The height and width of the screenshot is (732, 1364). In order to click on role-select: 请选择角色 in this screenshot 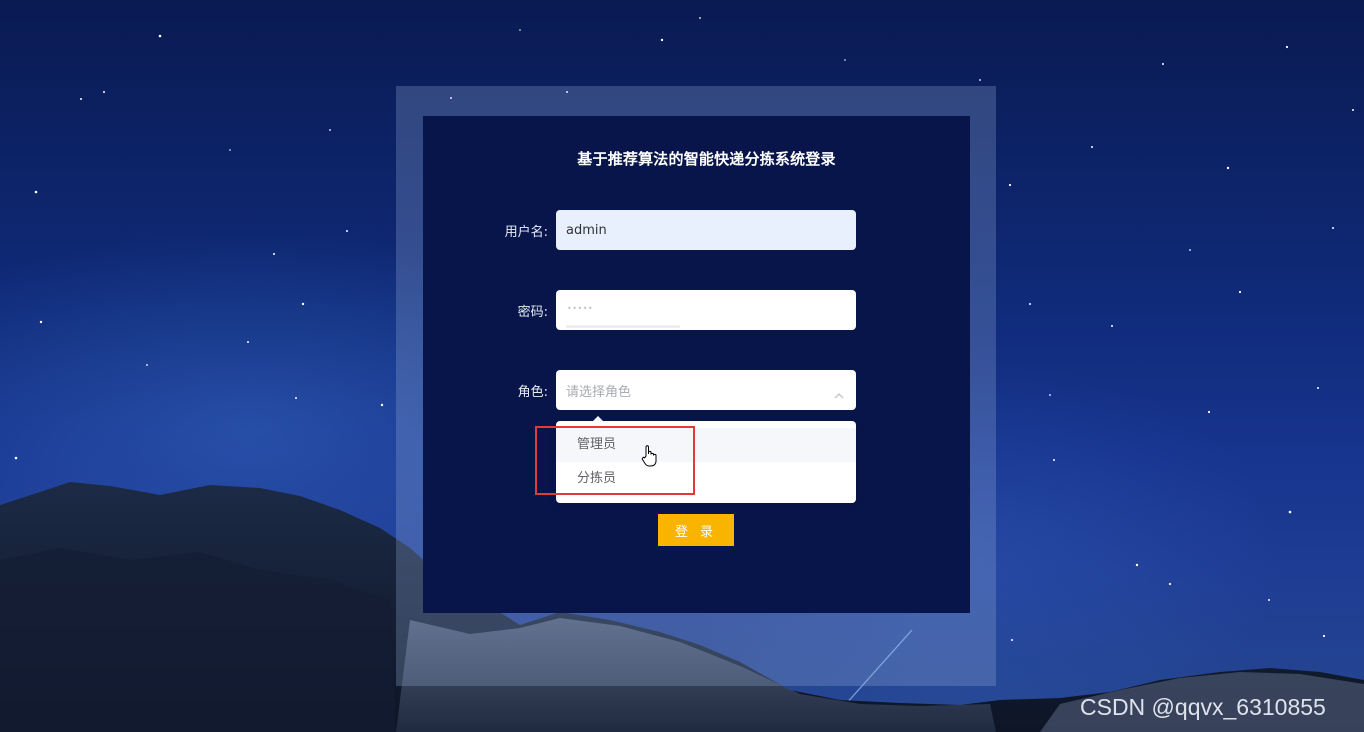, I will do `click(706, 390)`.